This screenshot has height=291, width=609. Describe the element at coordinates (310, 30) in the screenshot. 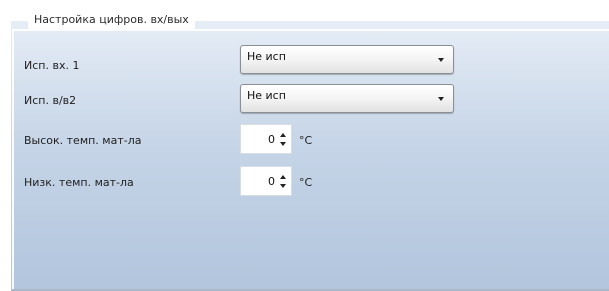

I see `group-border-top` at that location.